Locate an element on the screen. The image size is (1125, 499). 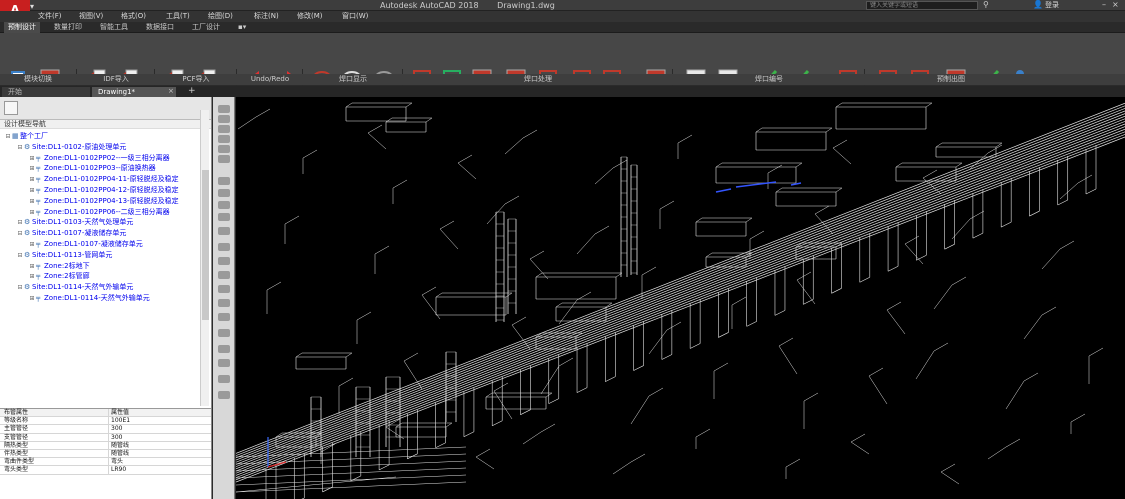
search-icon: ⚲ is located at coordinates (986, 4).